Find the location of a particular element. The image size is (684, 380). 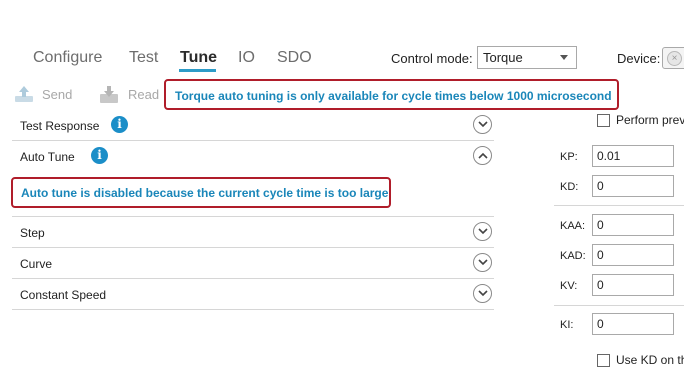

kp-input: 0.01 is located at coordinates (633, 156).